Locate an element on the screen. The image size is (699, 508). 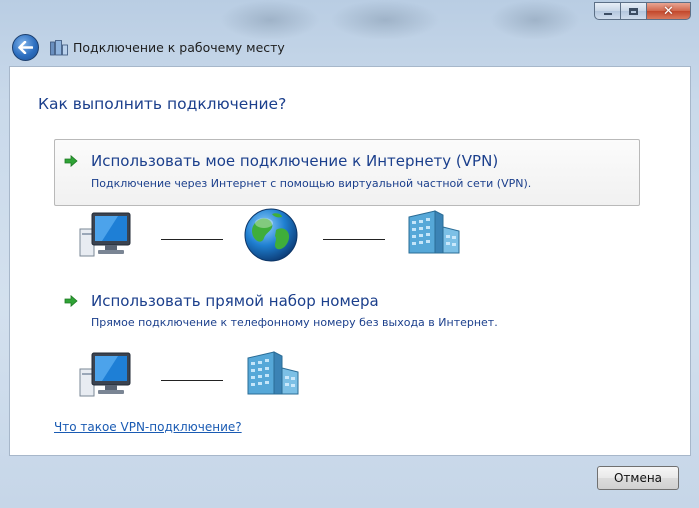
minimize-button is located at coordinates (607, 11).